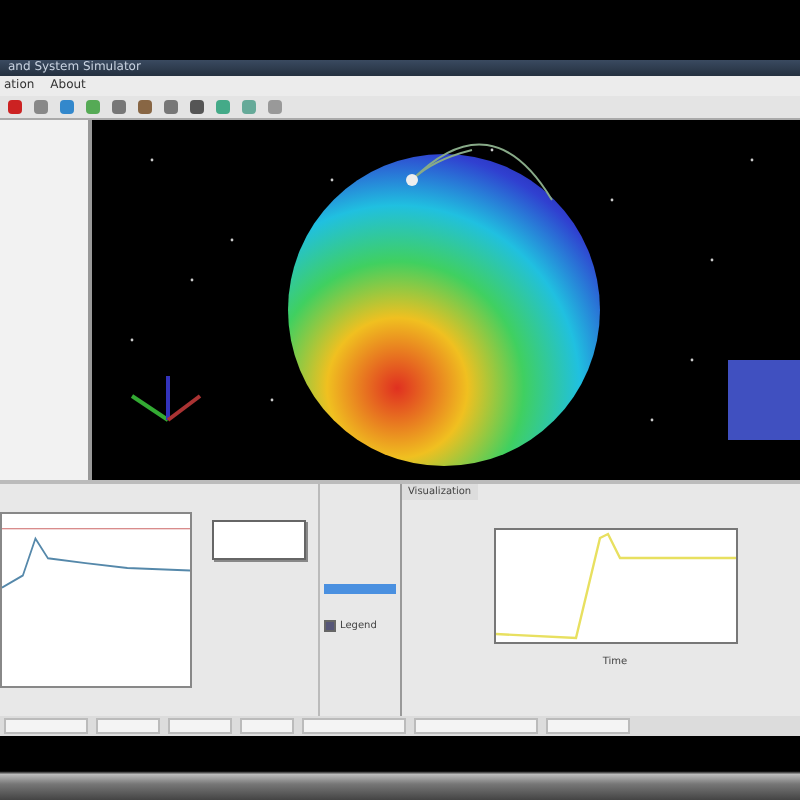 This screenshot has width=800, height=800. I want to click on popup-menu, so click(259, 540).